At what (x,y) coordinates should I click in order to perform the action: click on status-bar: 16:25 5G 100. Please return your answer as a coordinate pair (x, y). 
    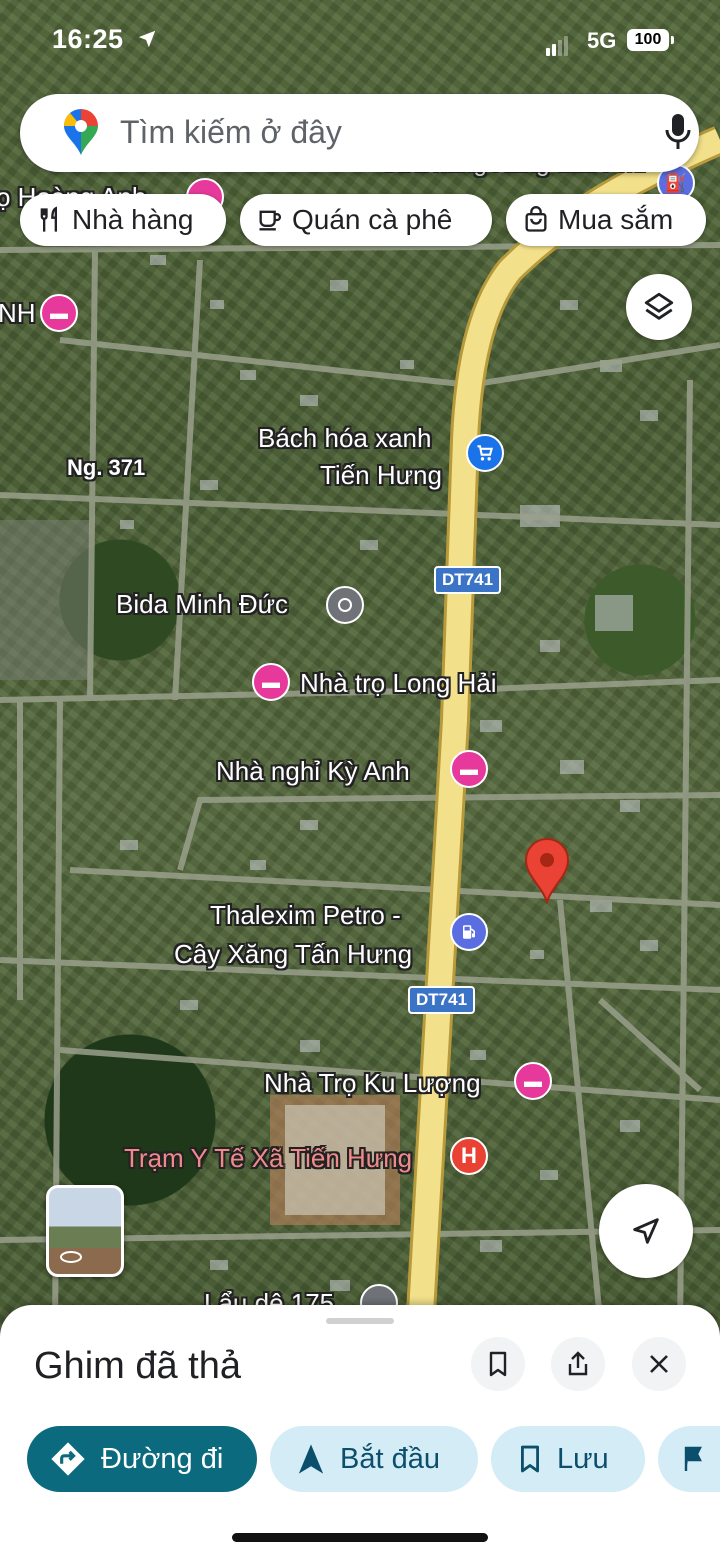
    Looking at the image, I should click on (360, 40).